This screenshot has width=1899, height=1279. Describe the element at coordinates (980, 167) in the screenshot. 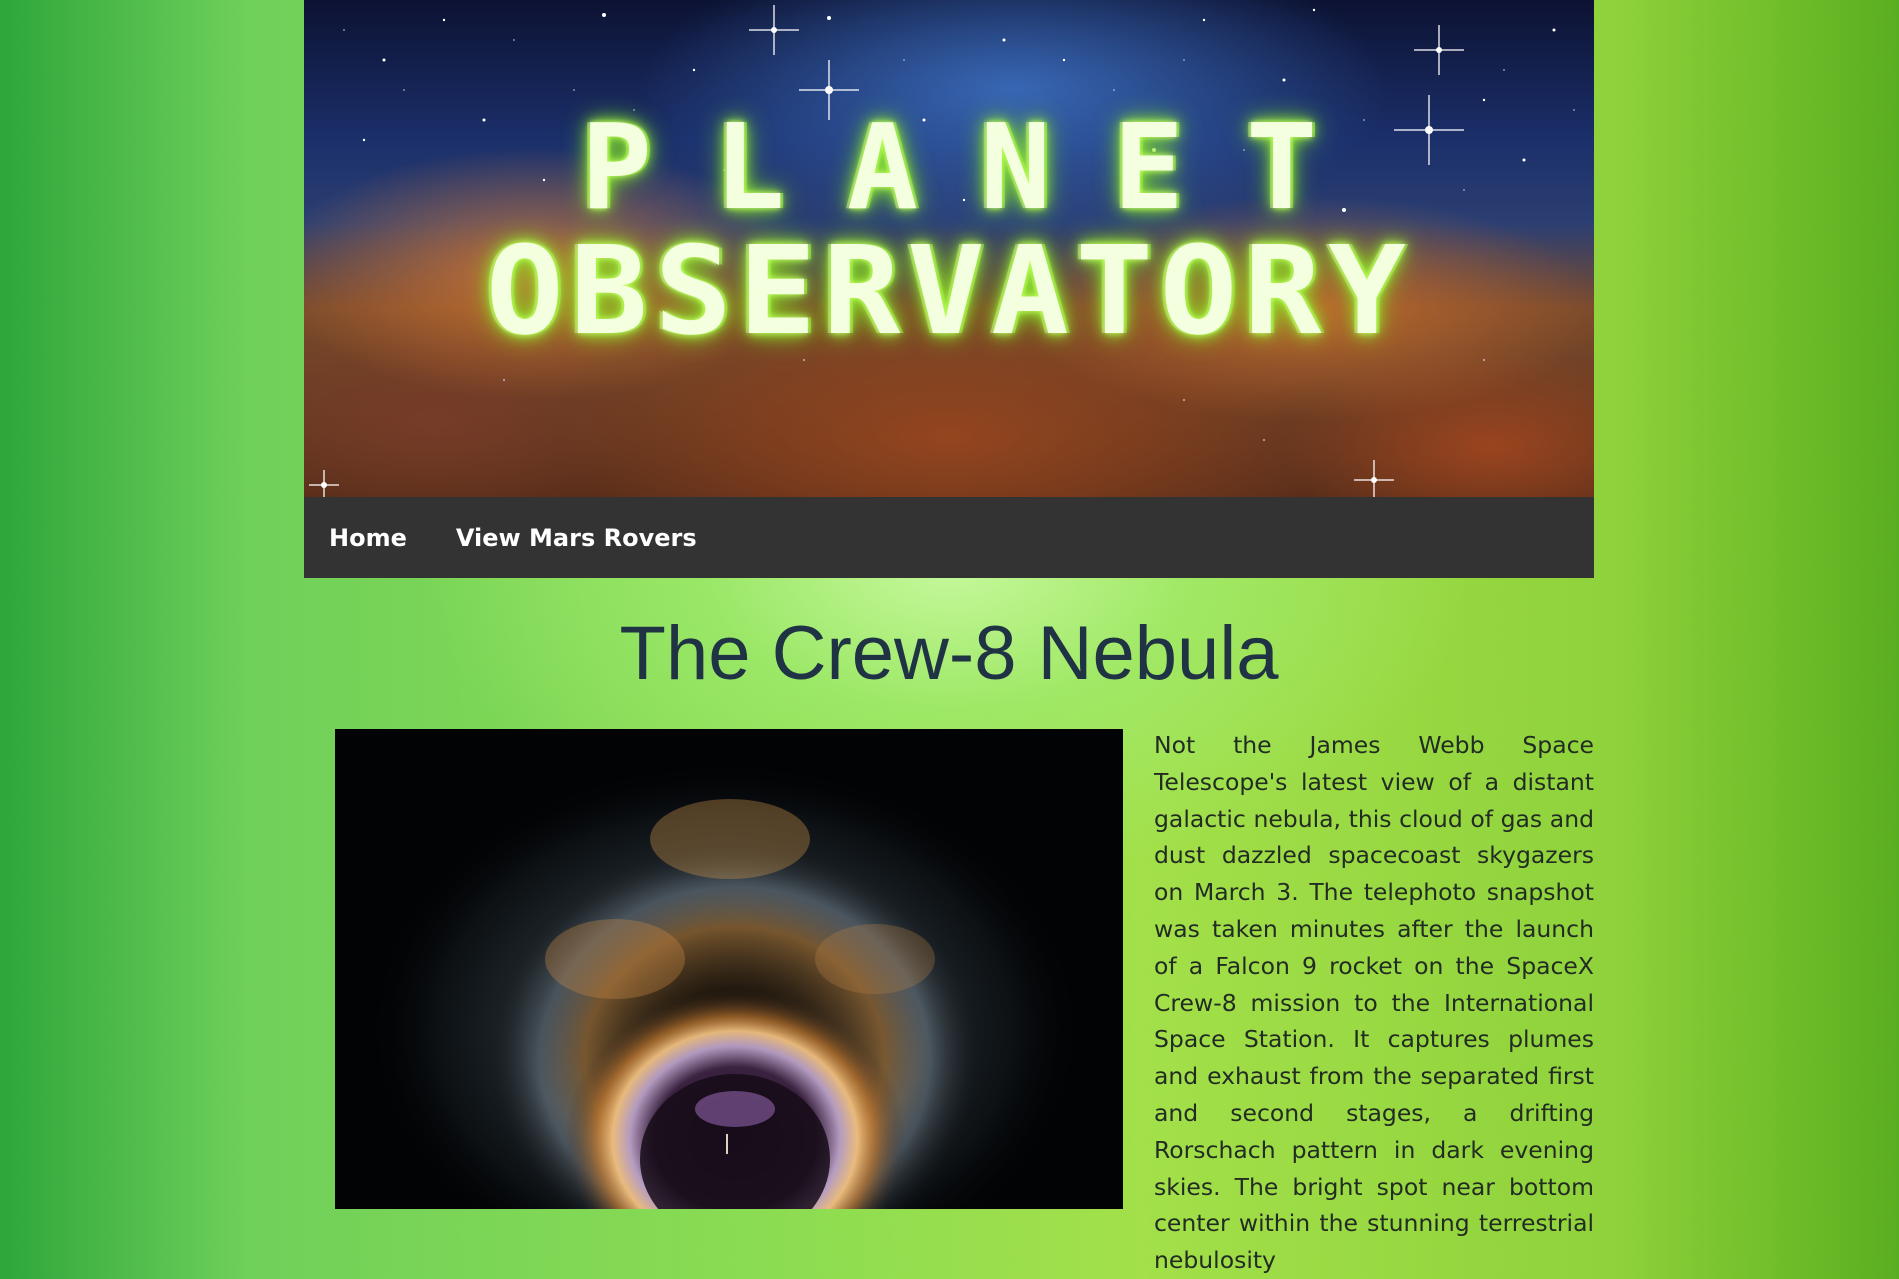

I see `banner-title-line1: PLANET` at that location.